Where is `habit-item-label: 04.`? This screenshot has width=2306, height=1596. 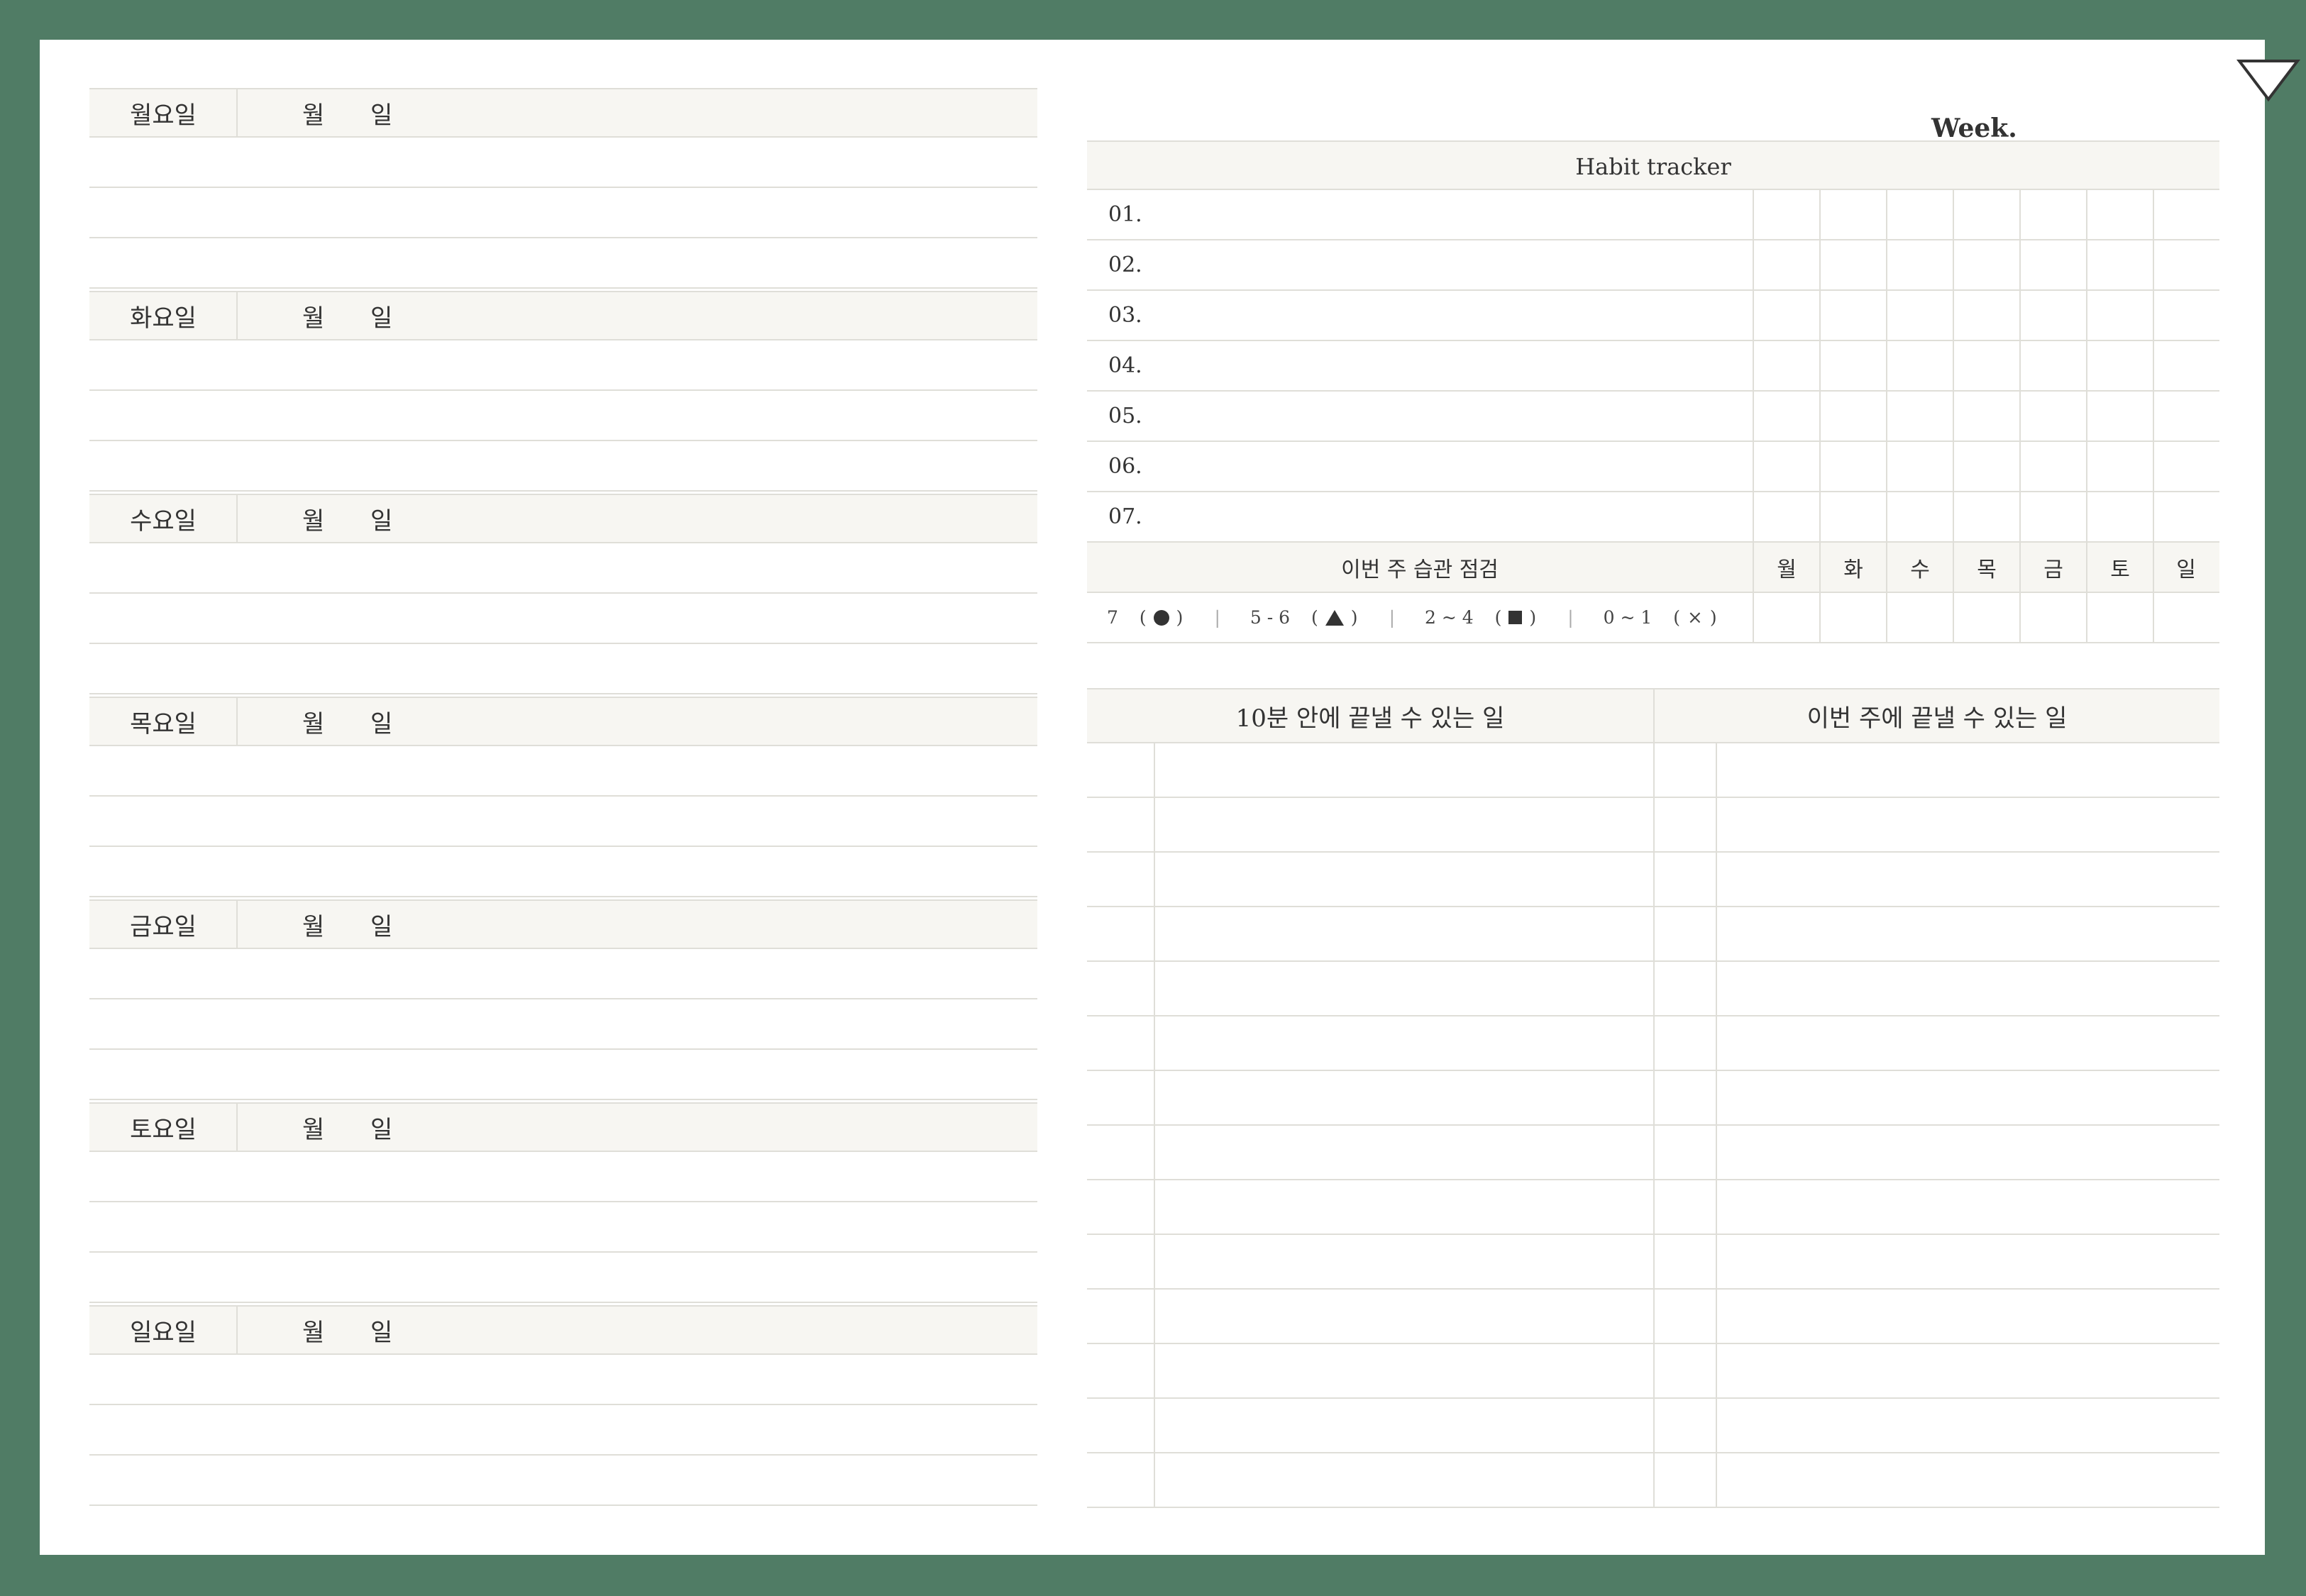
habit-item-label: 04. is located at coordinates (1420, 366).